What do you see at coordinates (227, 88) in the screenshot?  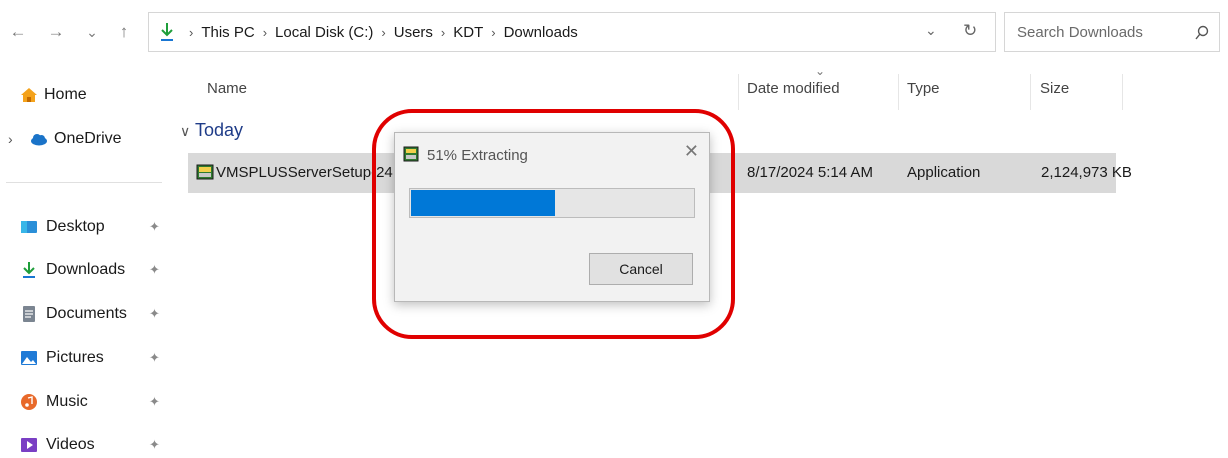 I see `column-header-name: Name` at bounding box center [227, 88].